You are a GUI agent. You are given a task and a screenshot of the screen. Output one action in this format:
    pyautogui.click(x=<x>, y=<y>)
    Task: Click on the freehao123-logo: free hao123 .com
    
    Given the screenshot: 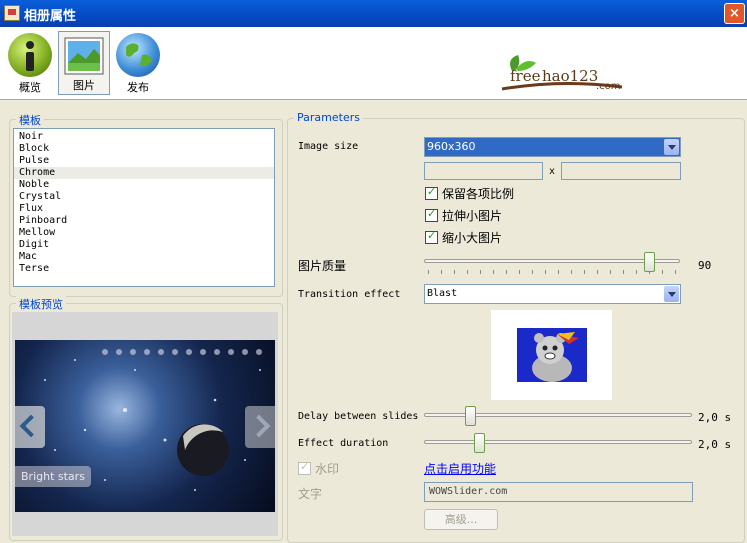 What is the action you would take?
    pyautogui.click(x=562, y=74)
    